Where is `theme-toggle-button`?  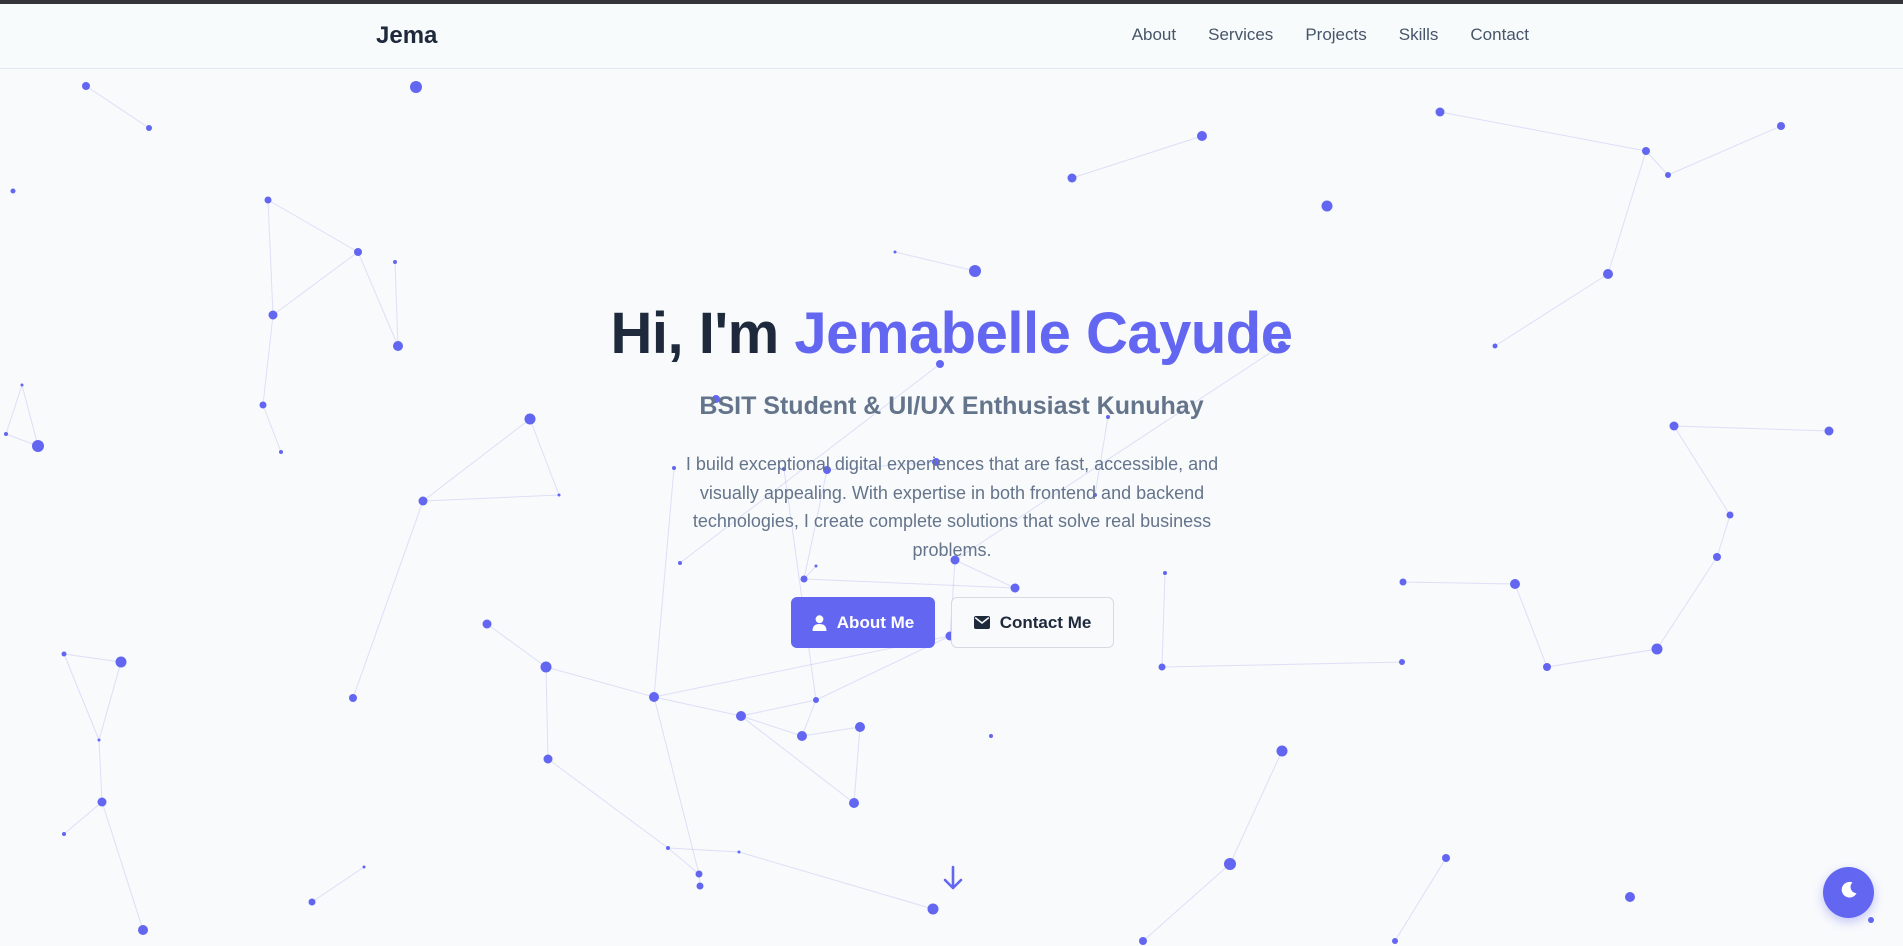 theme-toggle-button is located at coordinates (1848, 892).